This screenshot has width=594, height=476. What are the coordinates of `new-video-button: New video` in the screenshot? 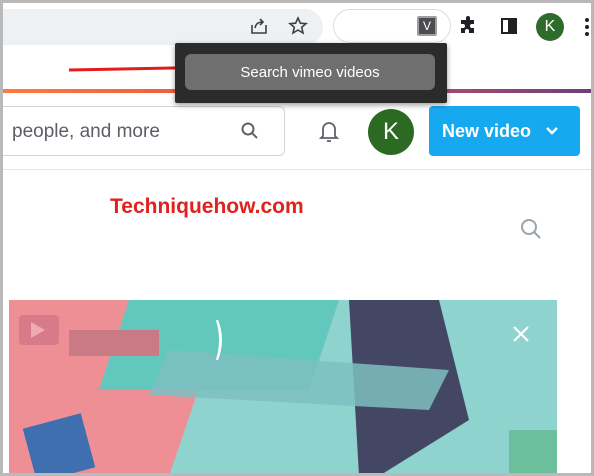 It's located at (504, 131).